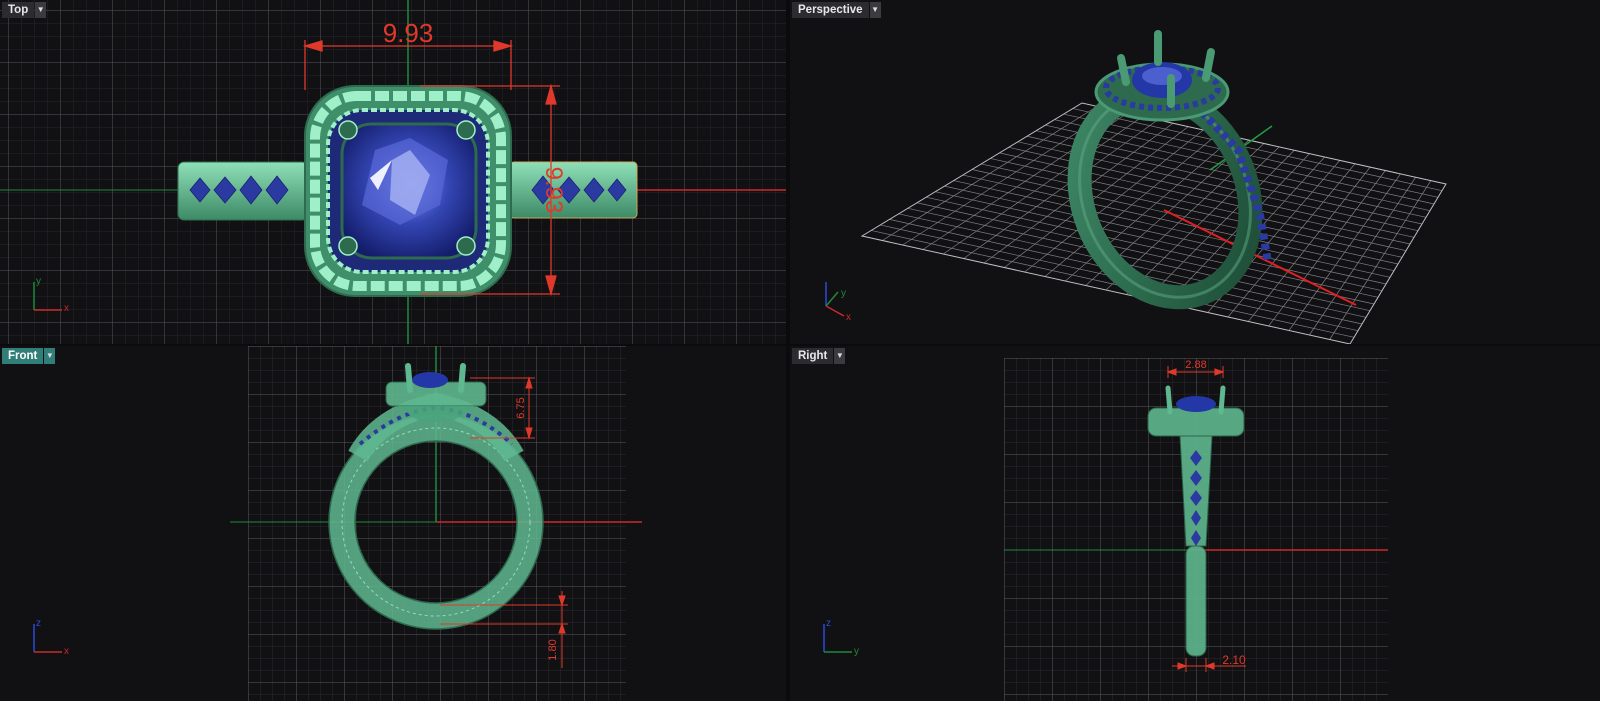 This screenshot has height=701, width=1600. I want to click on viewport-tab-right: Right ▼, so click(819, 356).